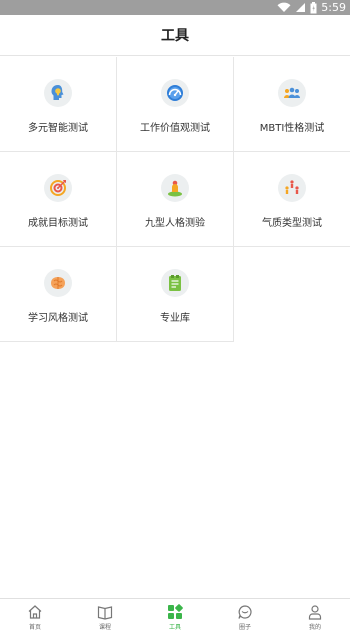  What do you see at coordinates (175, 318) in the screenshot?
I see `tool-label: 专业库` at bounding box center [175, 318].